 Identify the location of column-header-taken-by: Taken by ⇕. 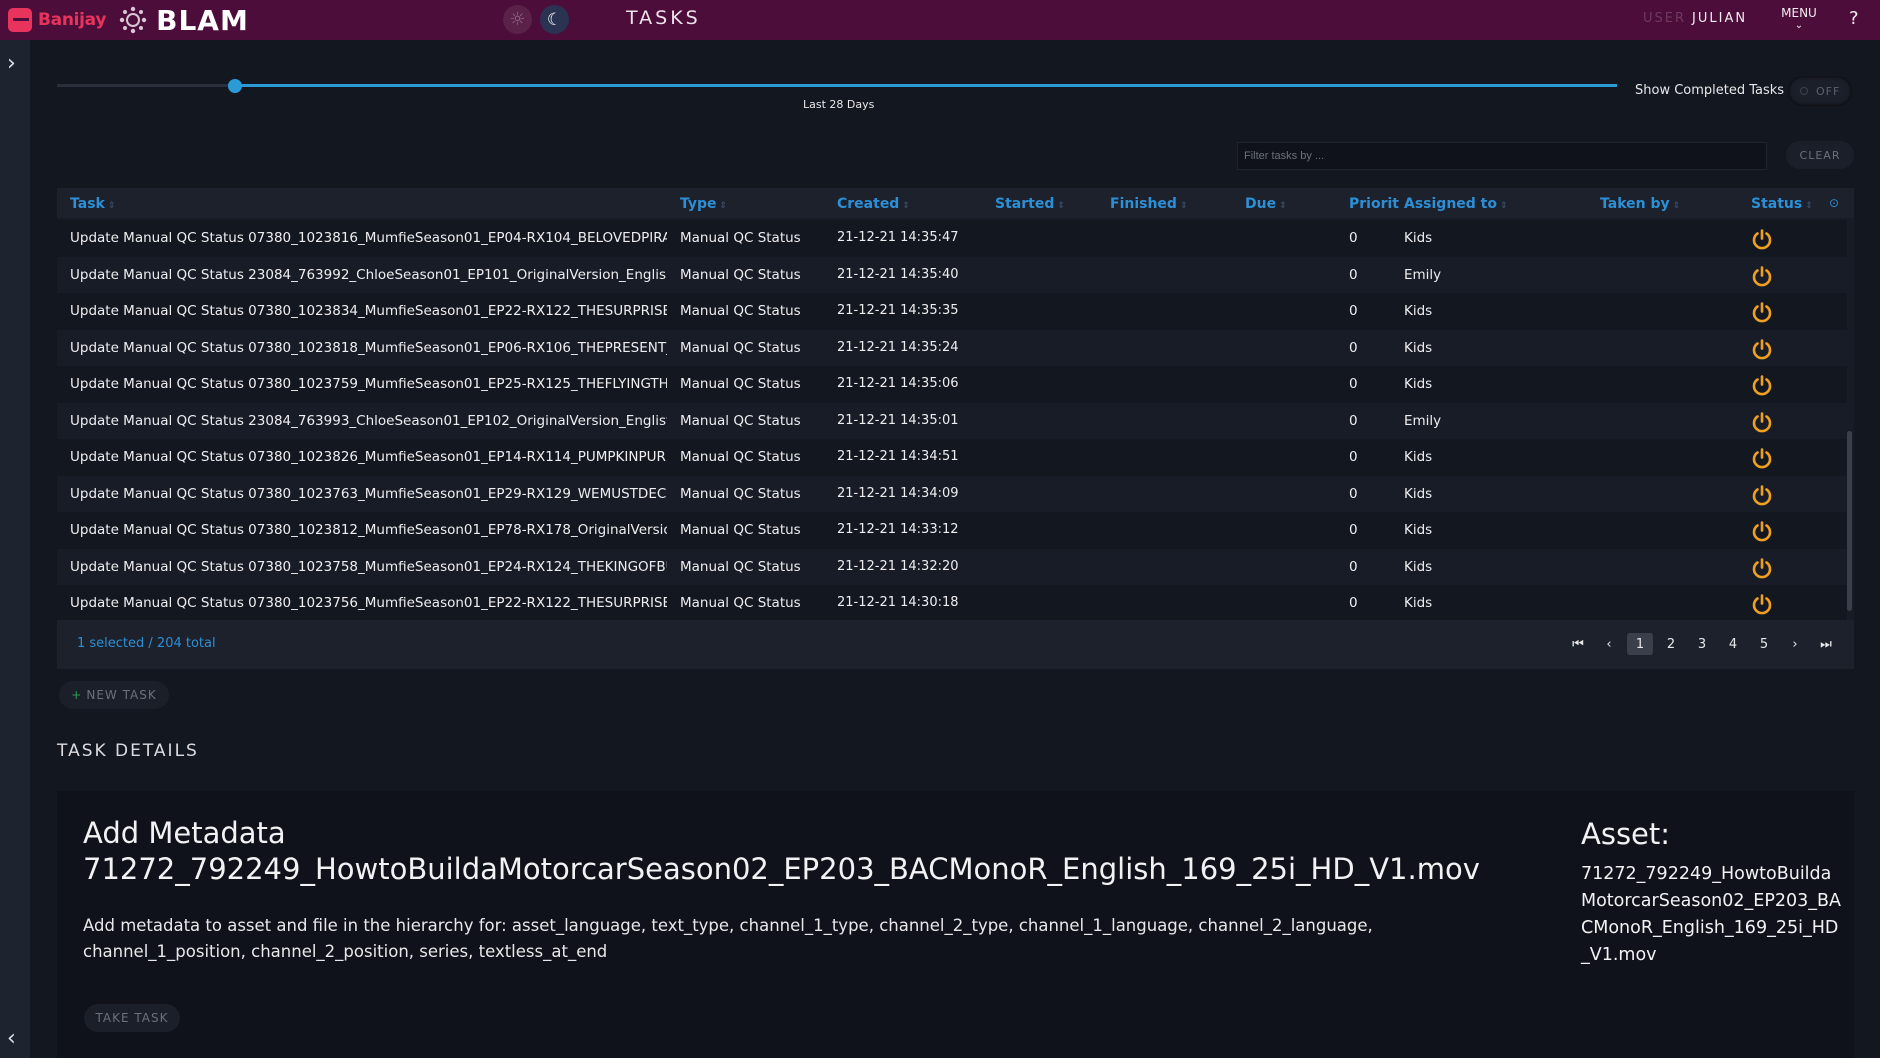
(1640, 204).